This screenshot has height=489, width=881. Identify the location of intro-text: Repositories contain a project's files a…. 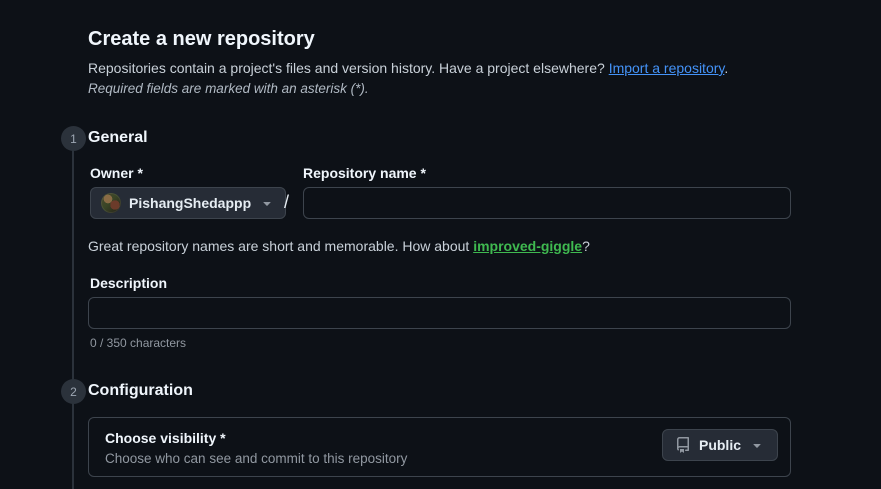
(408, 68).